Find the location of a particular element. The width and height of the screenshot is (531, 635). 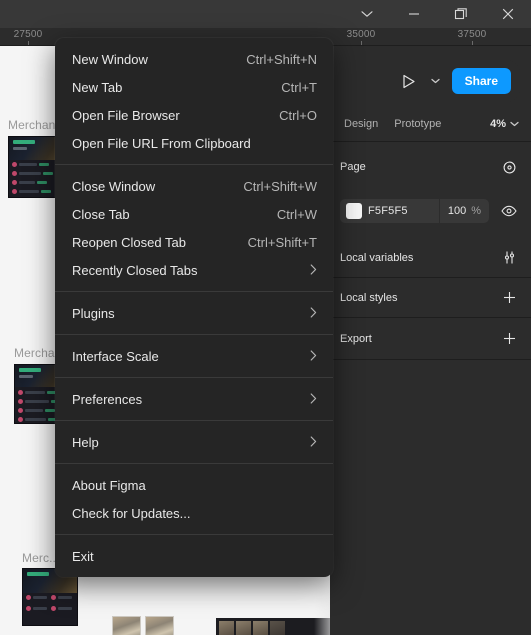

menu-item-shortcut: Ctrl+W is located at coordinates (296, 214).